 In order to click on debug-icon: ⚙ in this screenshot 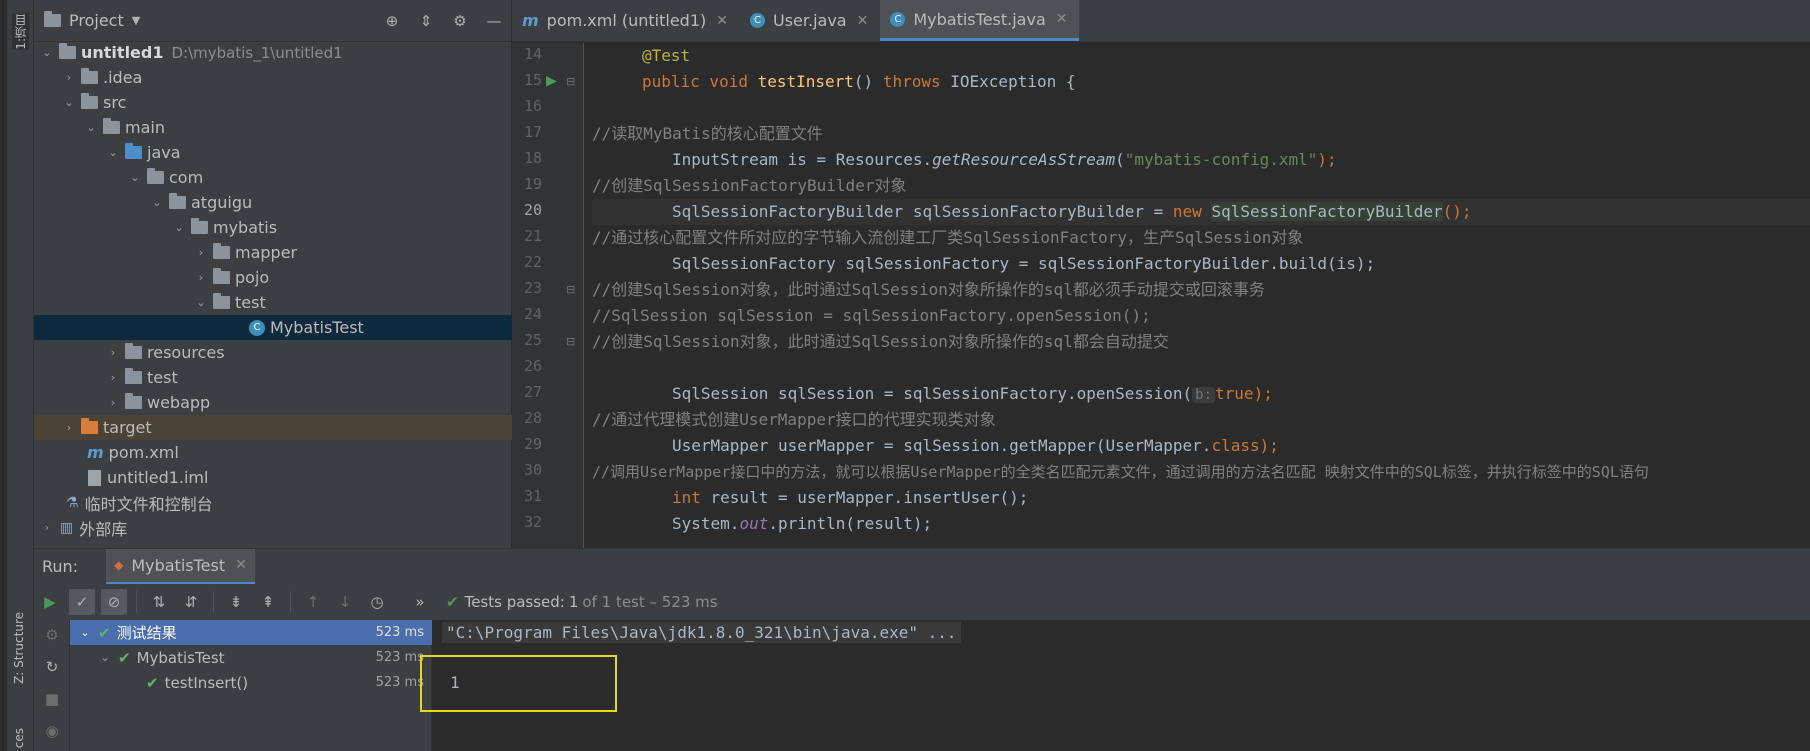, I will do `click(52, 635)`.